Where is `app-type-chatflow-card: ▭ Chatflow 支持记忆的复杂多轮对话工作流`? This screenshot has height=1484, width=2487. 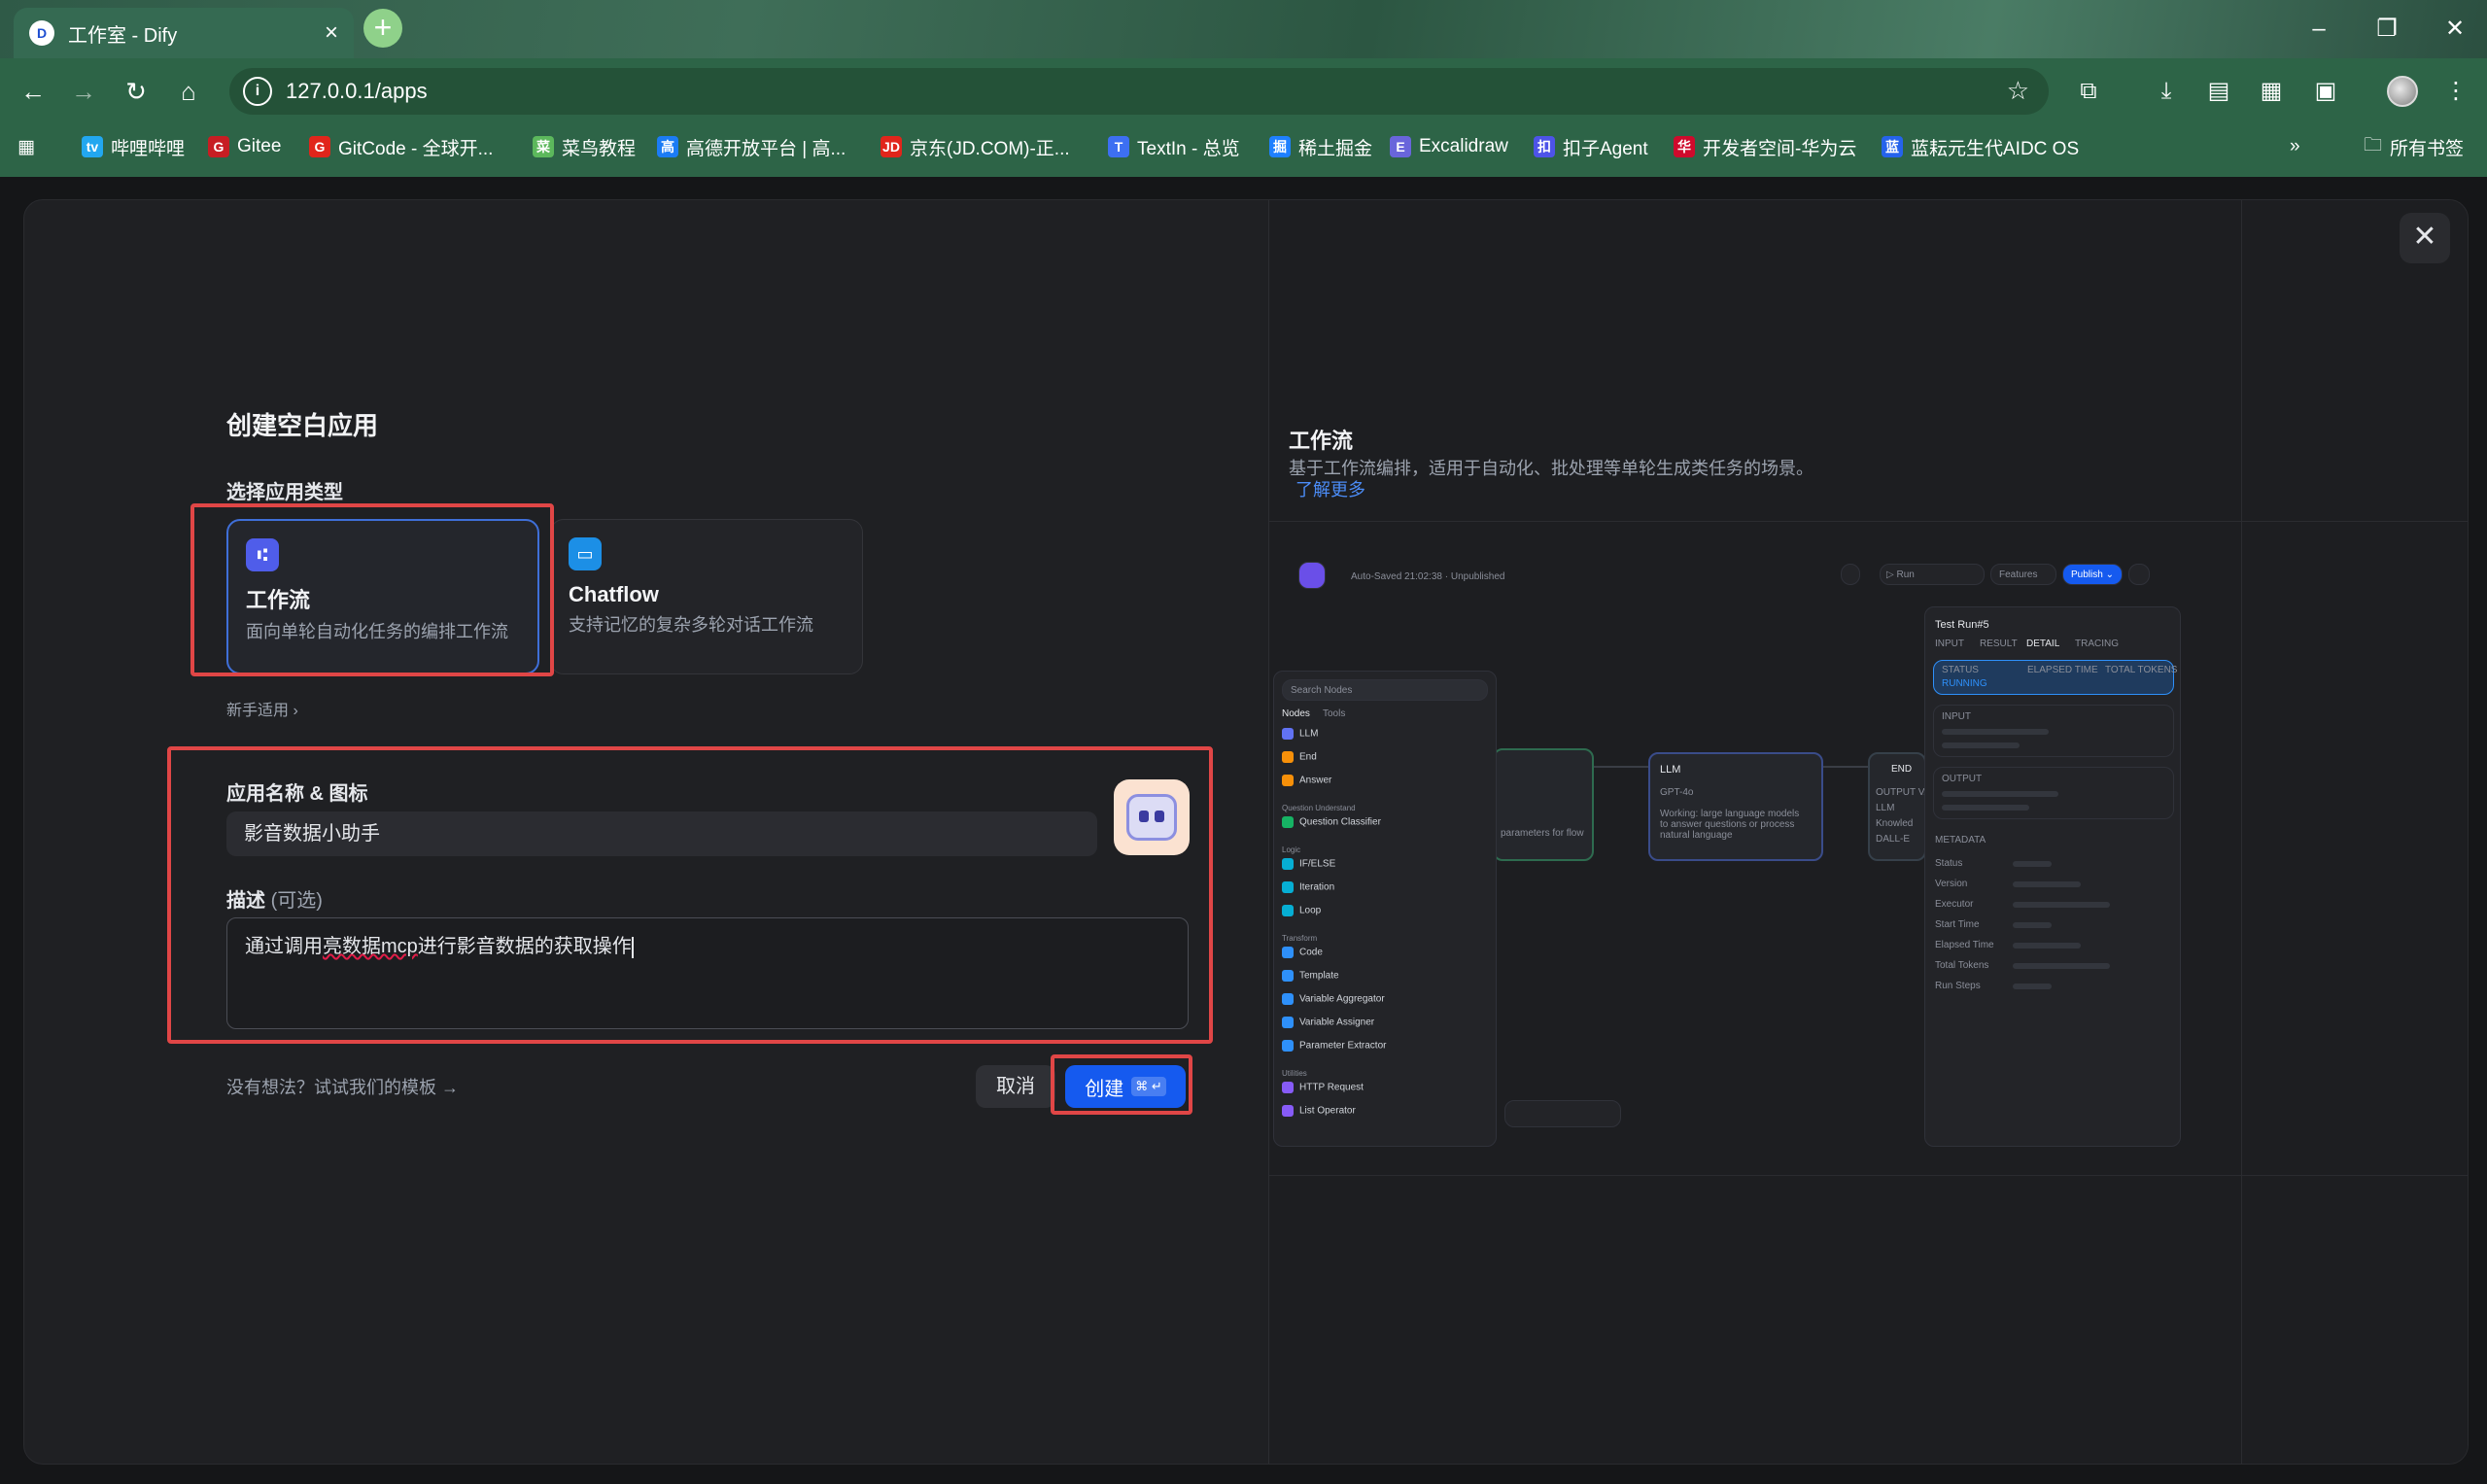
app-type-chatflow-card: ▭ Chatflow 支持记忆的复杂多轮对话工作流 is located at coordinates (706, 596).